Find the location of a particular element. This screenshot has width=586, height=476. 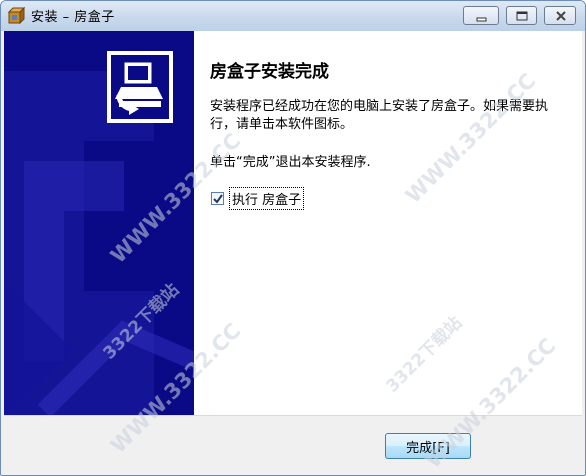

maximize-icon is located at coordinates (522, 16).